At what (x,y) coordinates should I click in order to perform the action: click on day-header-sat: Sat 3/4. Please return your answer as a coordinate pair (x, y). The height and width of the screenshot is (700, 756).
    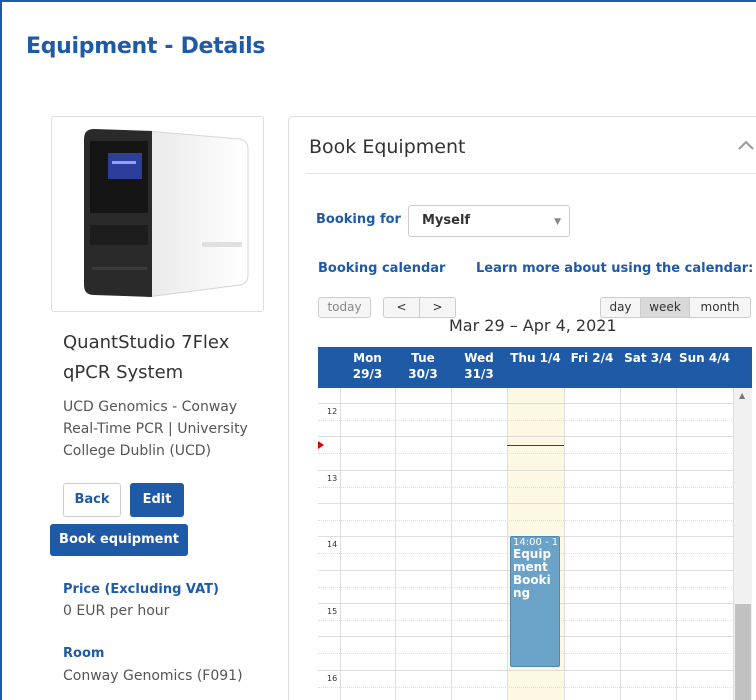
    Looking at the image, I should click on (648, 367).